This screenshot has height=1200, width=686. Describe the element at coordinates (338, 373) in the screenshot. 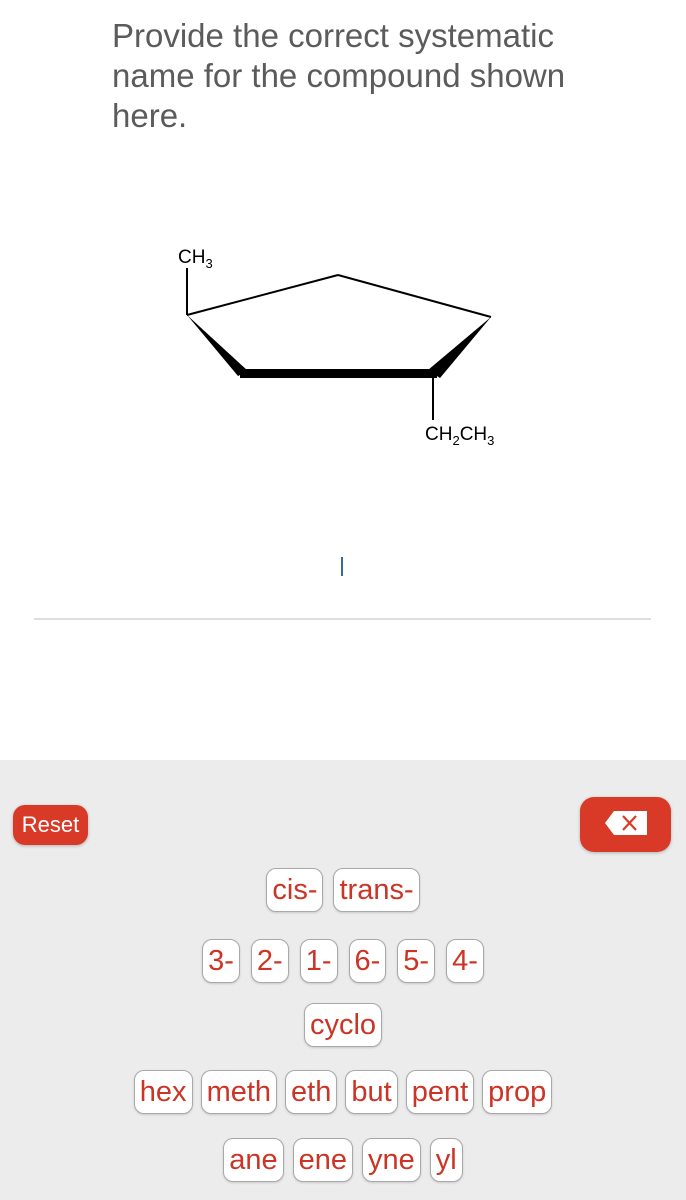

I see `ring-wedge-bottom` at that location.